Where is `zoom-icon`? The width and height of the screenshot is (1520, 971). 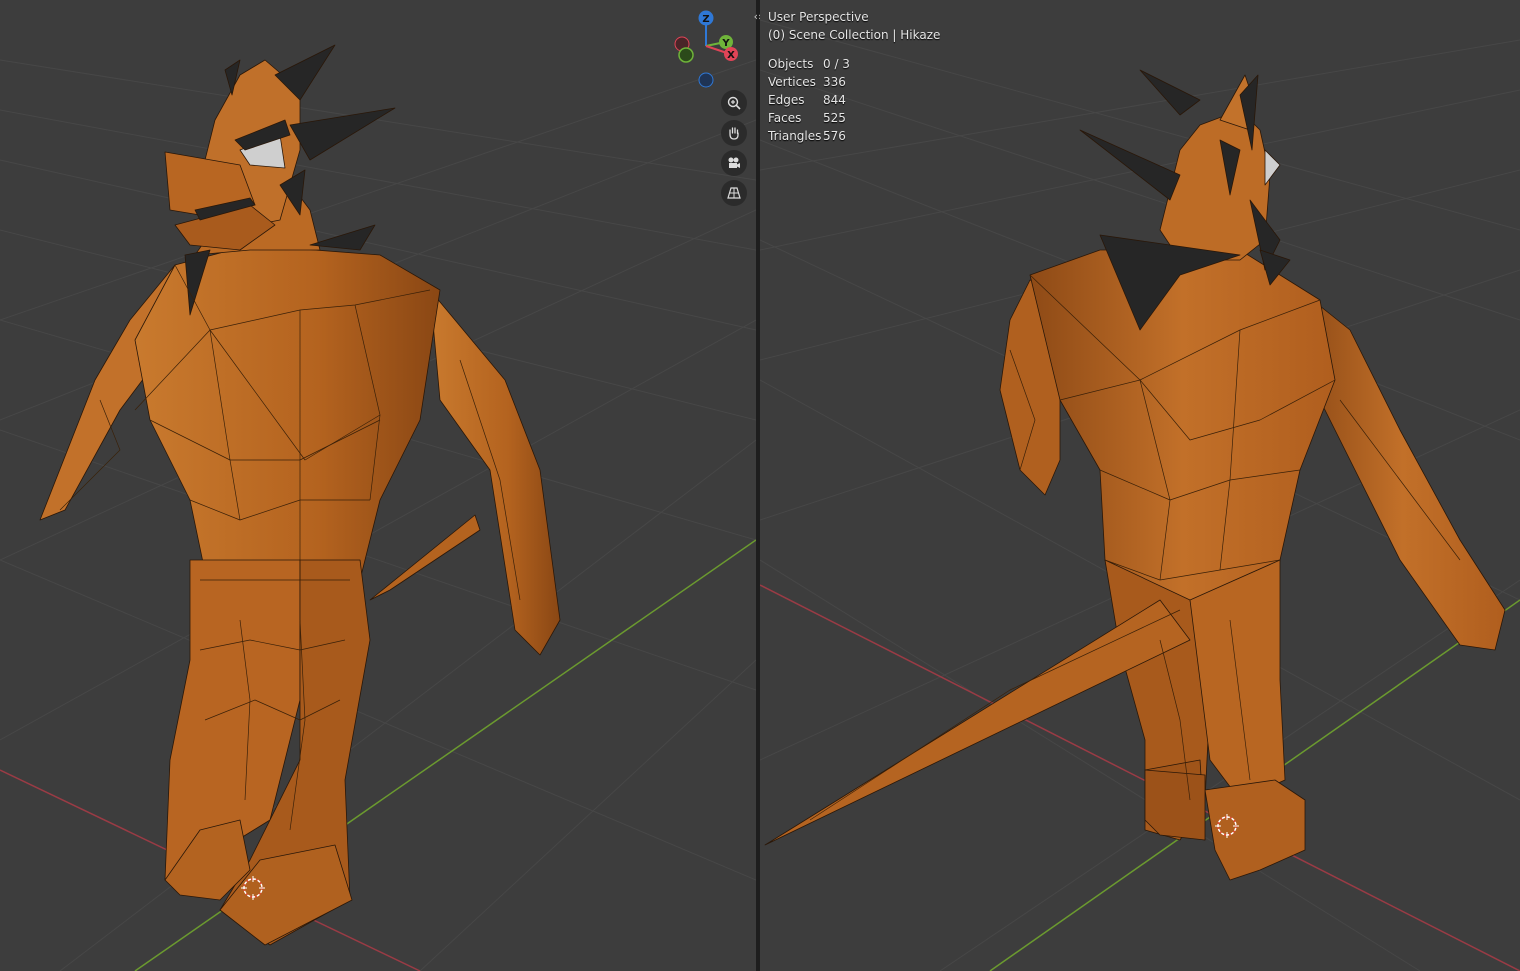 zoom-icon is located at coordinates (734, 103).